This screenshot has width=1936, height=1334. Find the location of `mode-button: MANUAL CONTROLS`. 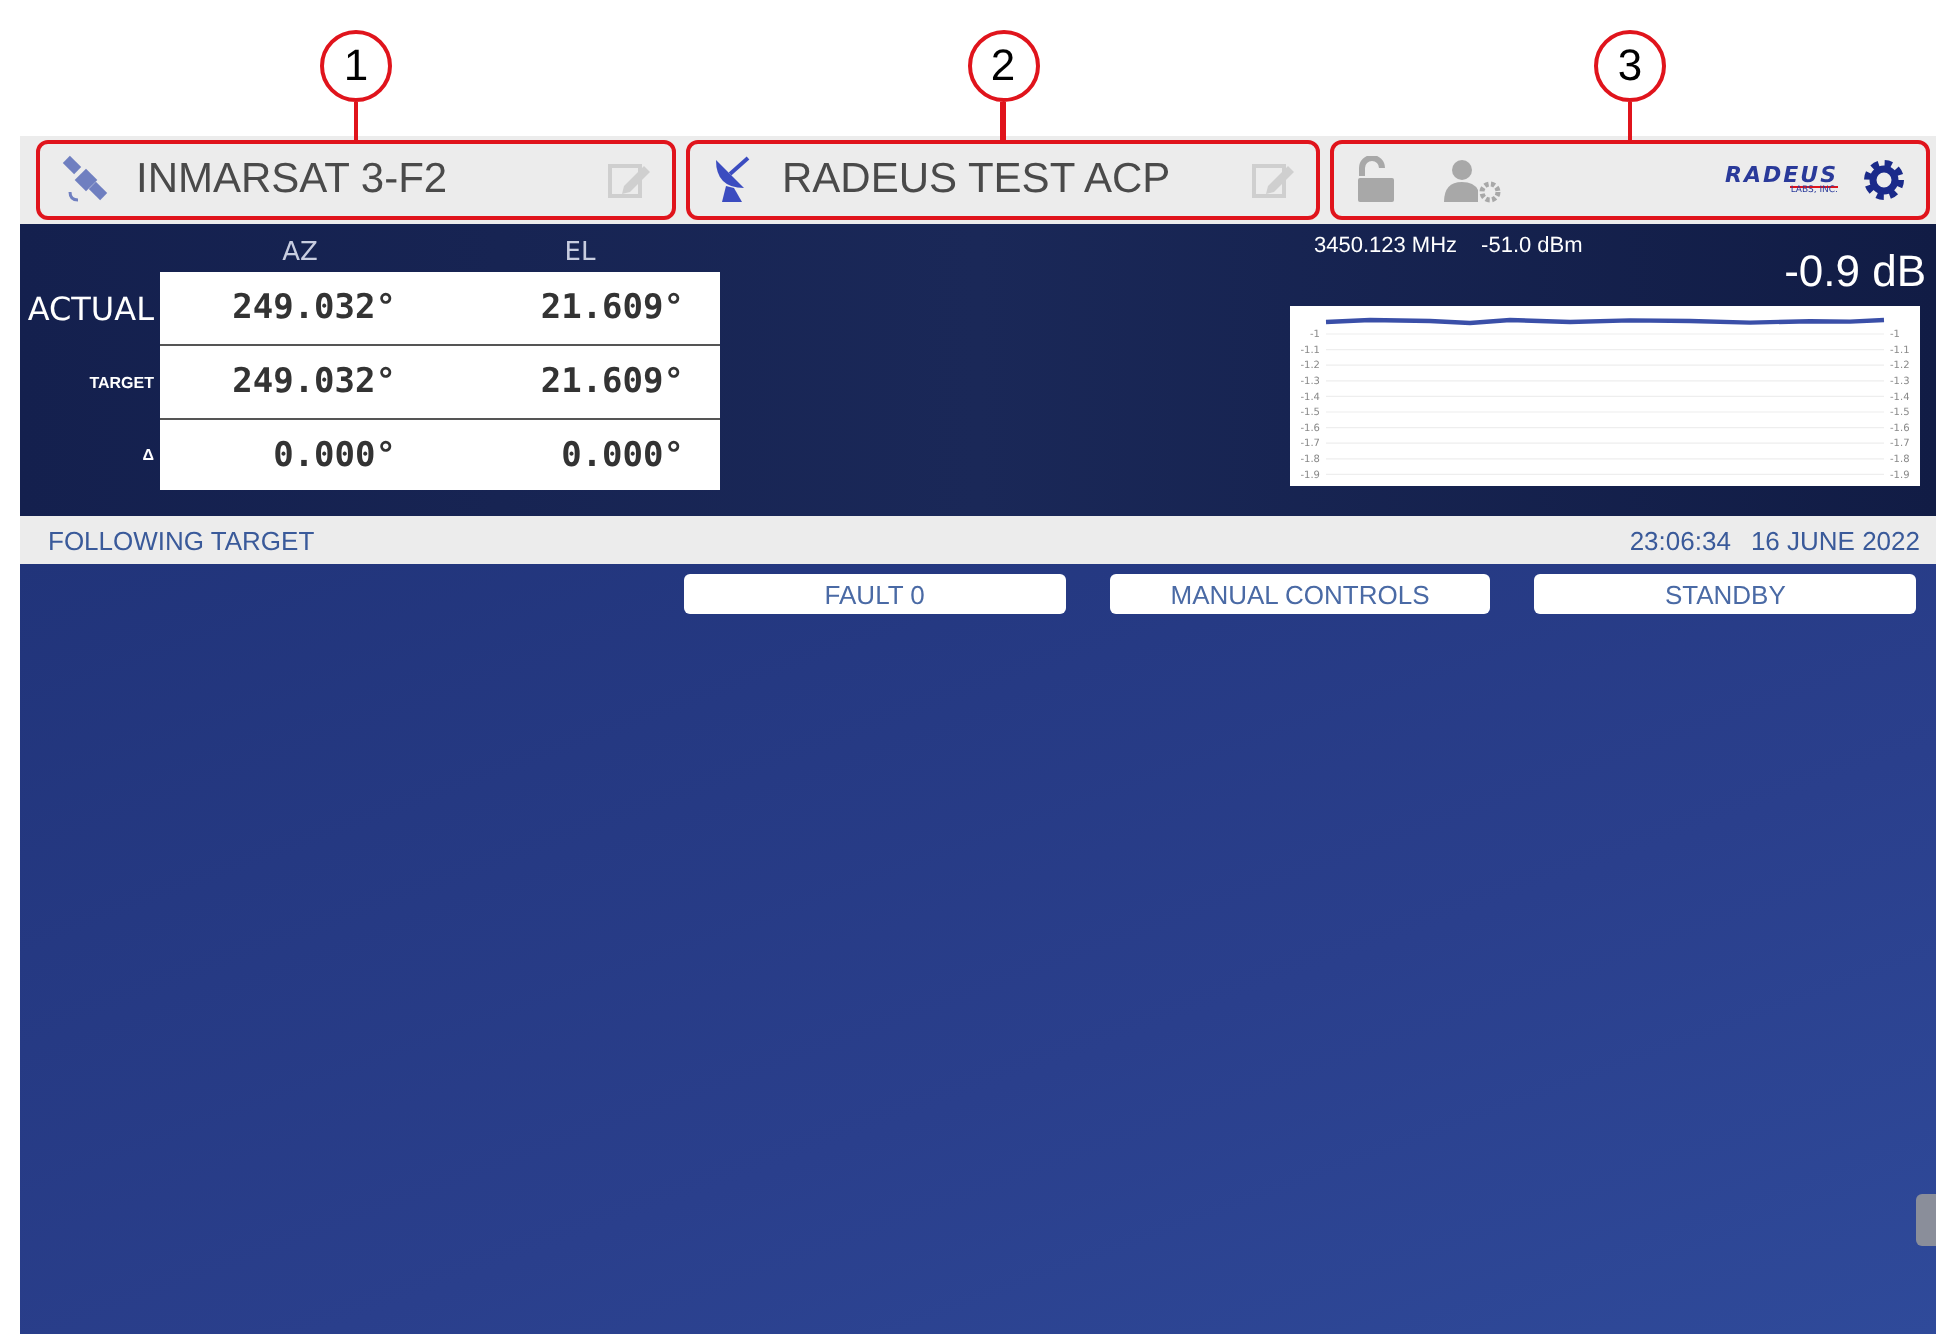

mode-button: MANUAL CONTROLS is located at coordinates (1300, 594).